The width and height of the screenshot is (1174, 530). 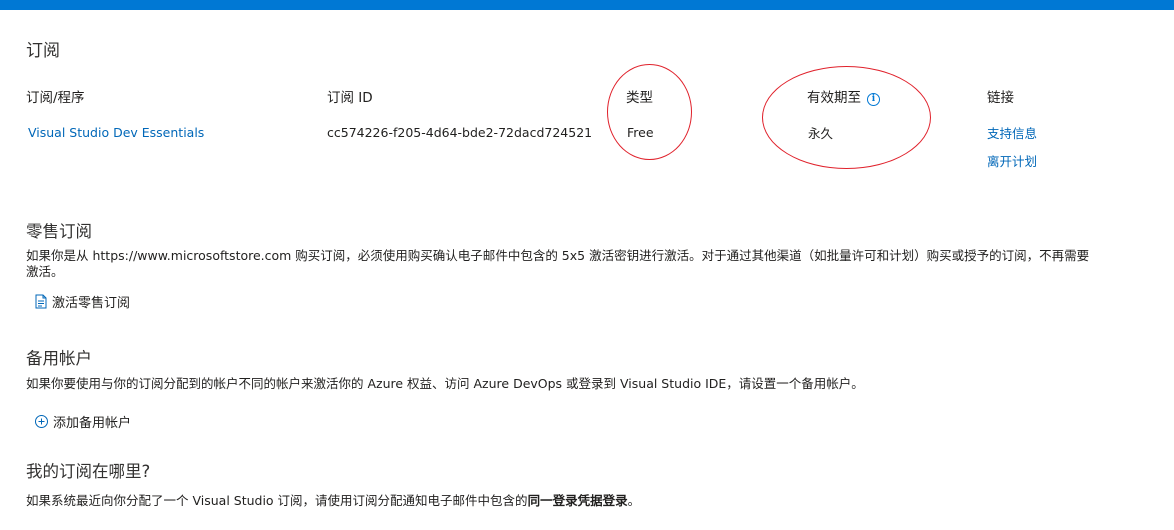 I want to click on column-header-id: 订阅 ID, so click(x=350, y=98).